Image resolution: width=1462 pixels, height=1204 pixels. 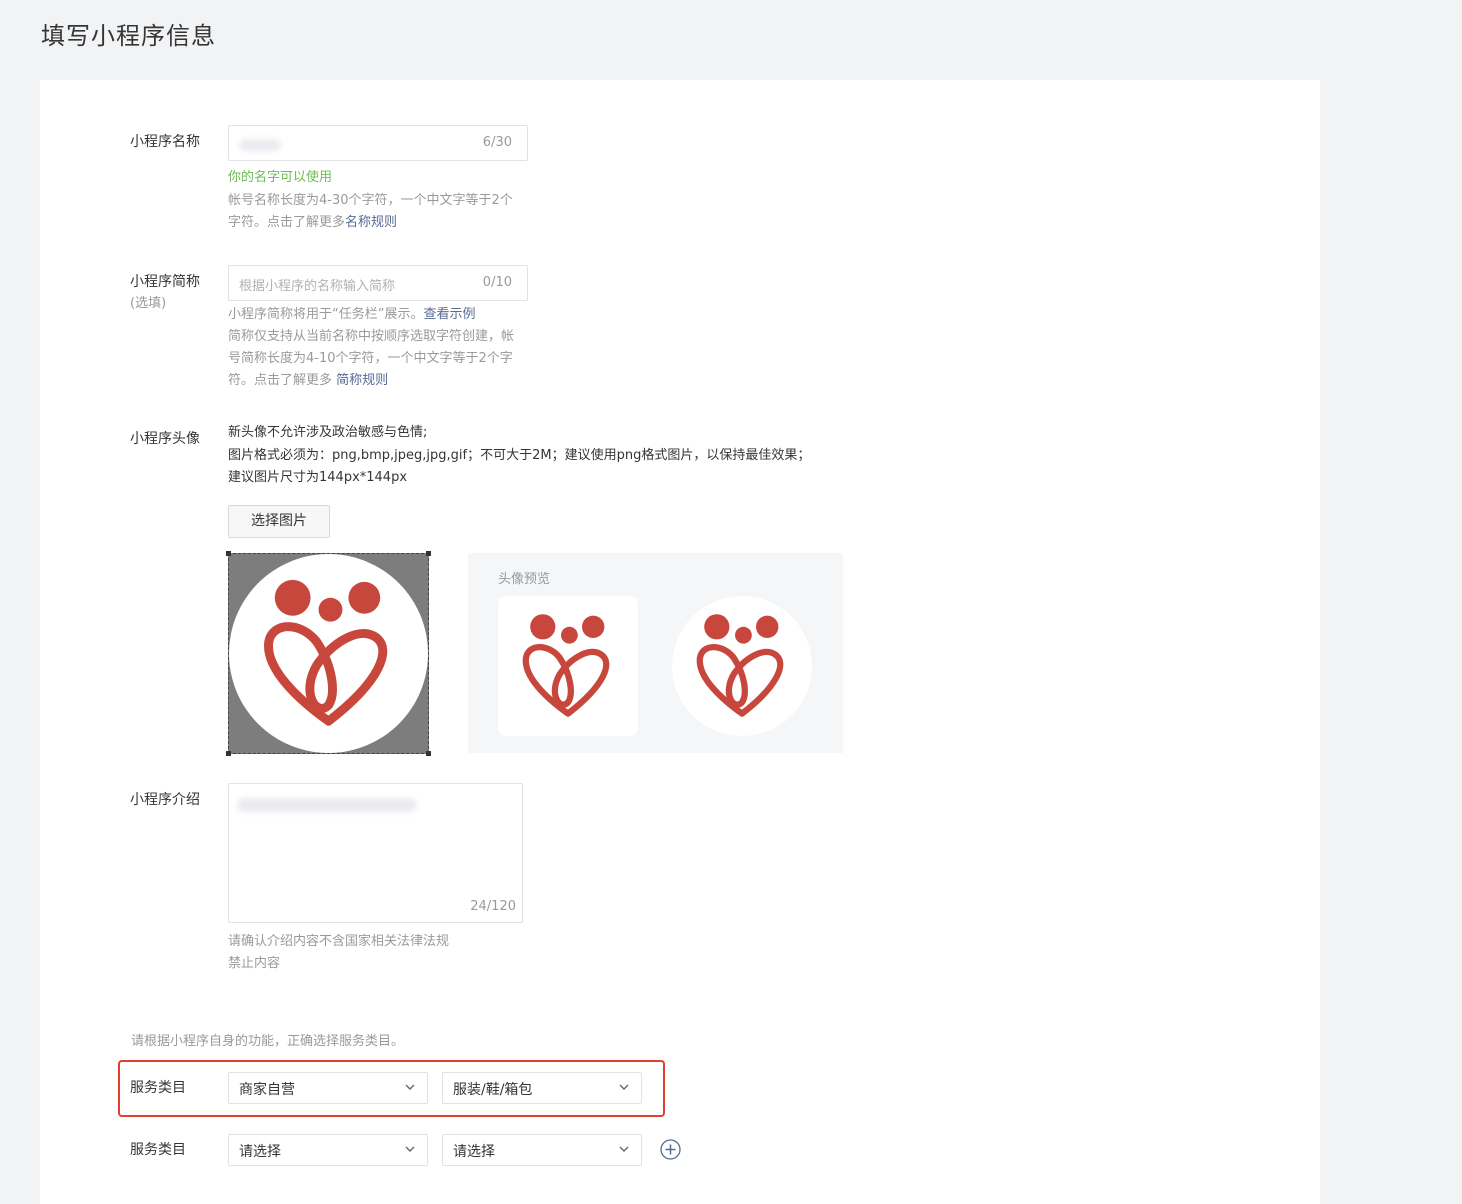 I want to click on short-name-counter: 0/10, so click(x=497, y=282).